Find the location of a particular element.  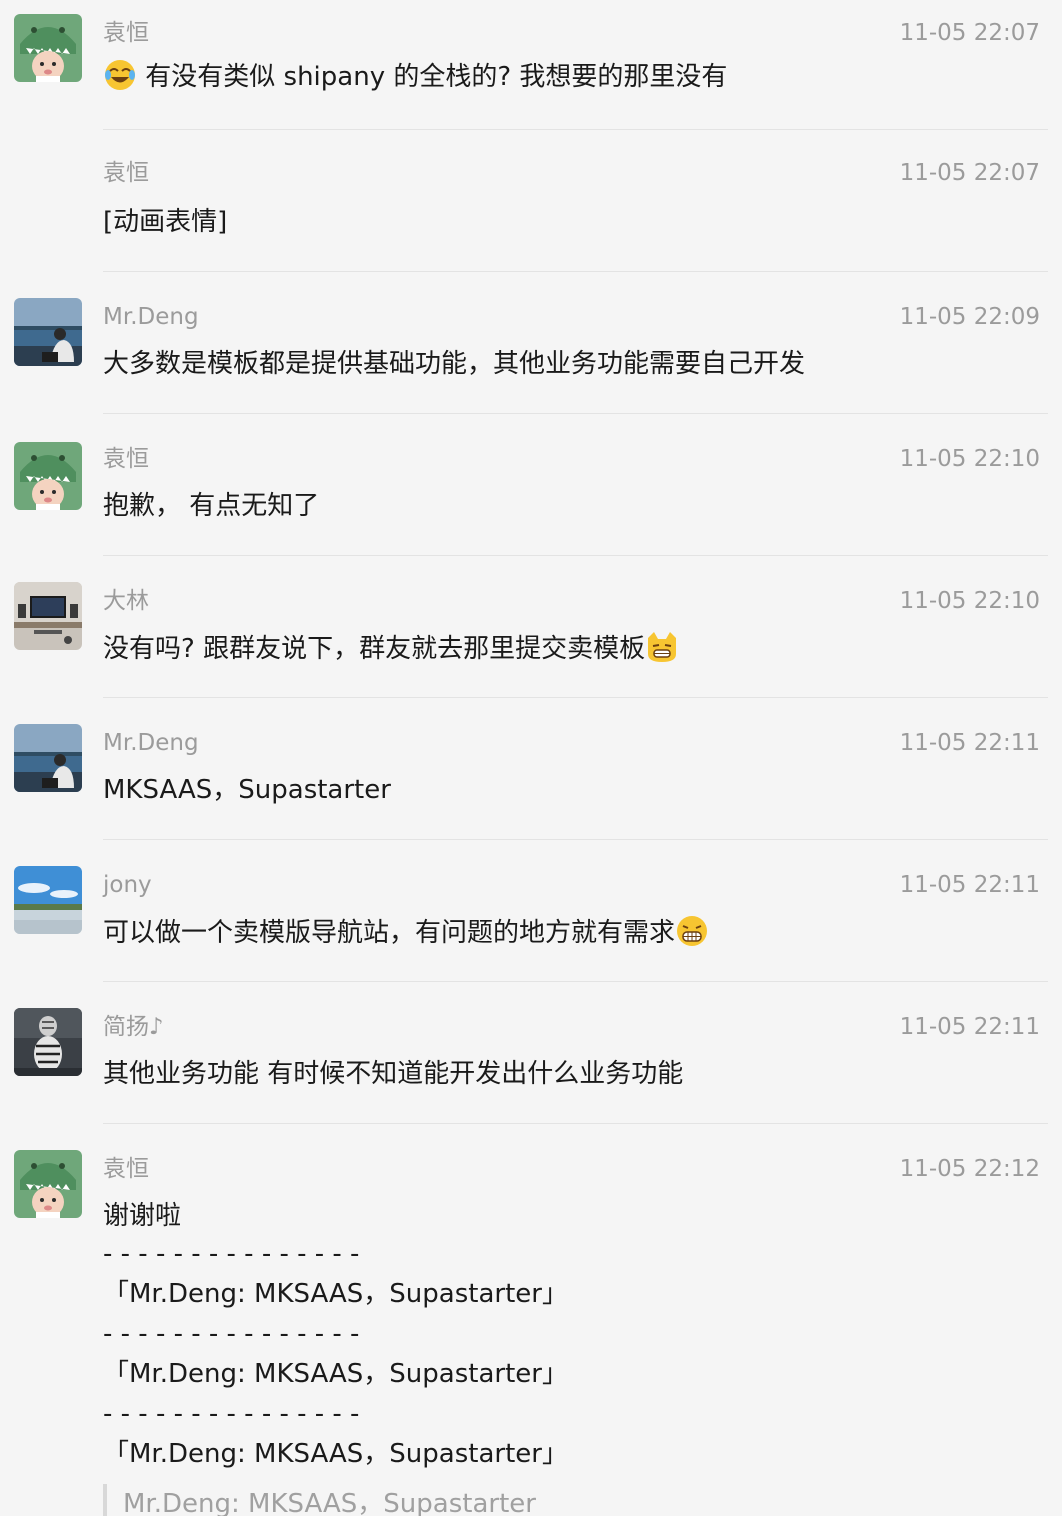

message-text: 可以做一个卖模版导航站，有问题的地方就有需求 is located at coordinates (406, 932).